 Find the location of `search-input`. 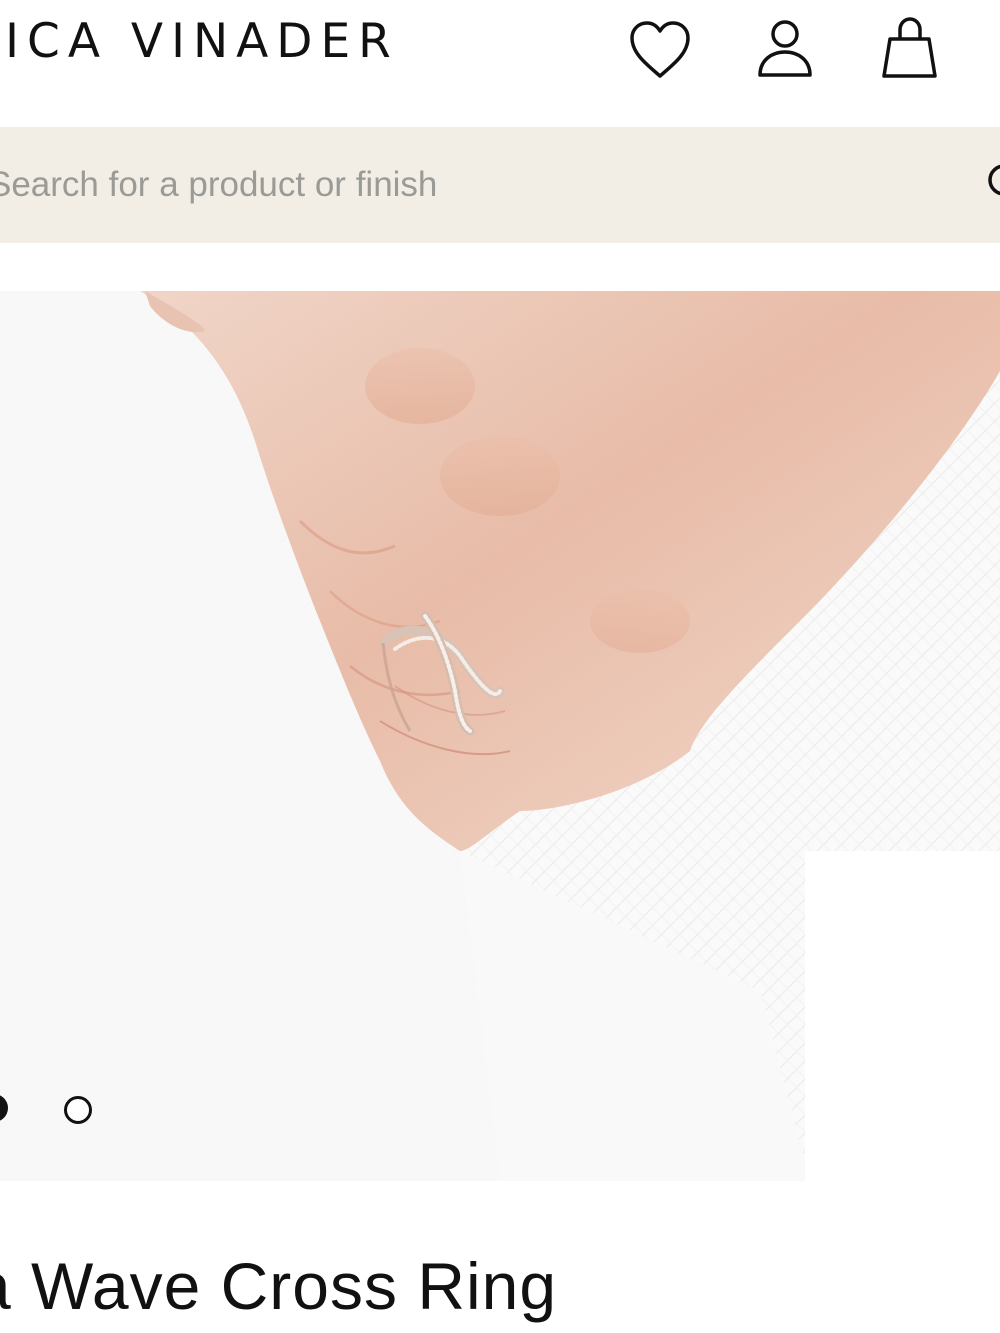

search-input is located at coordinates (474, 185).